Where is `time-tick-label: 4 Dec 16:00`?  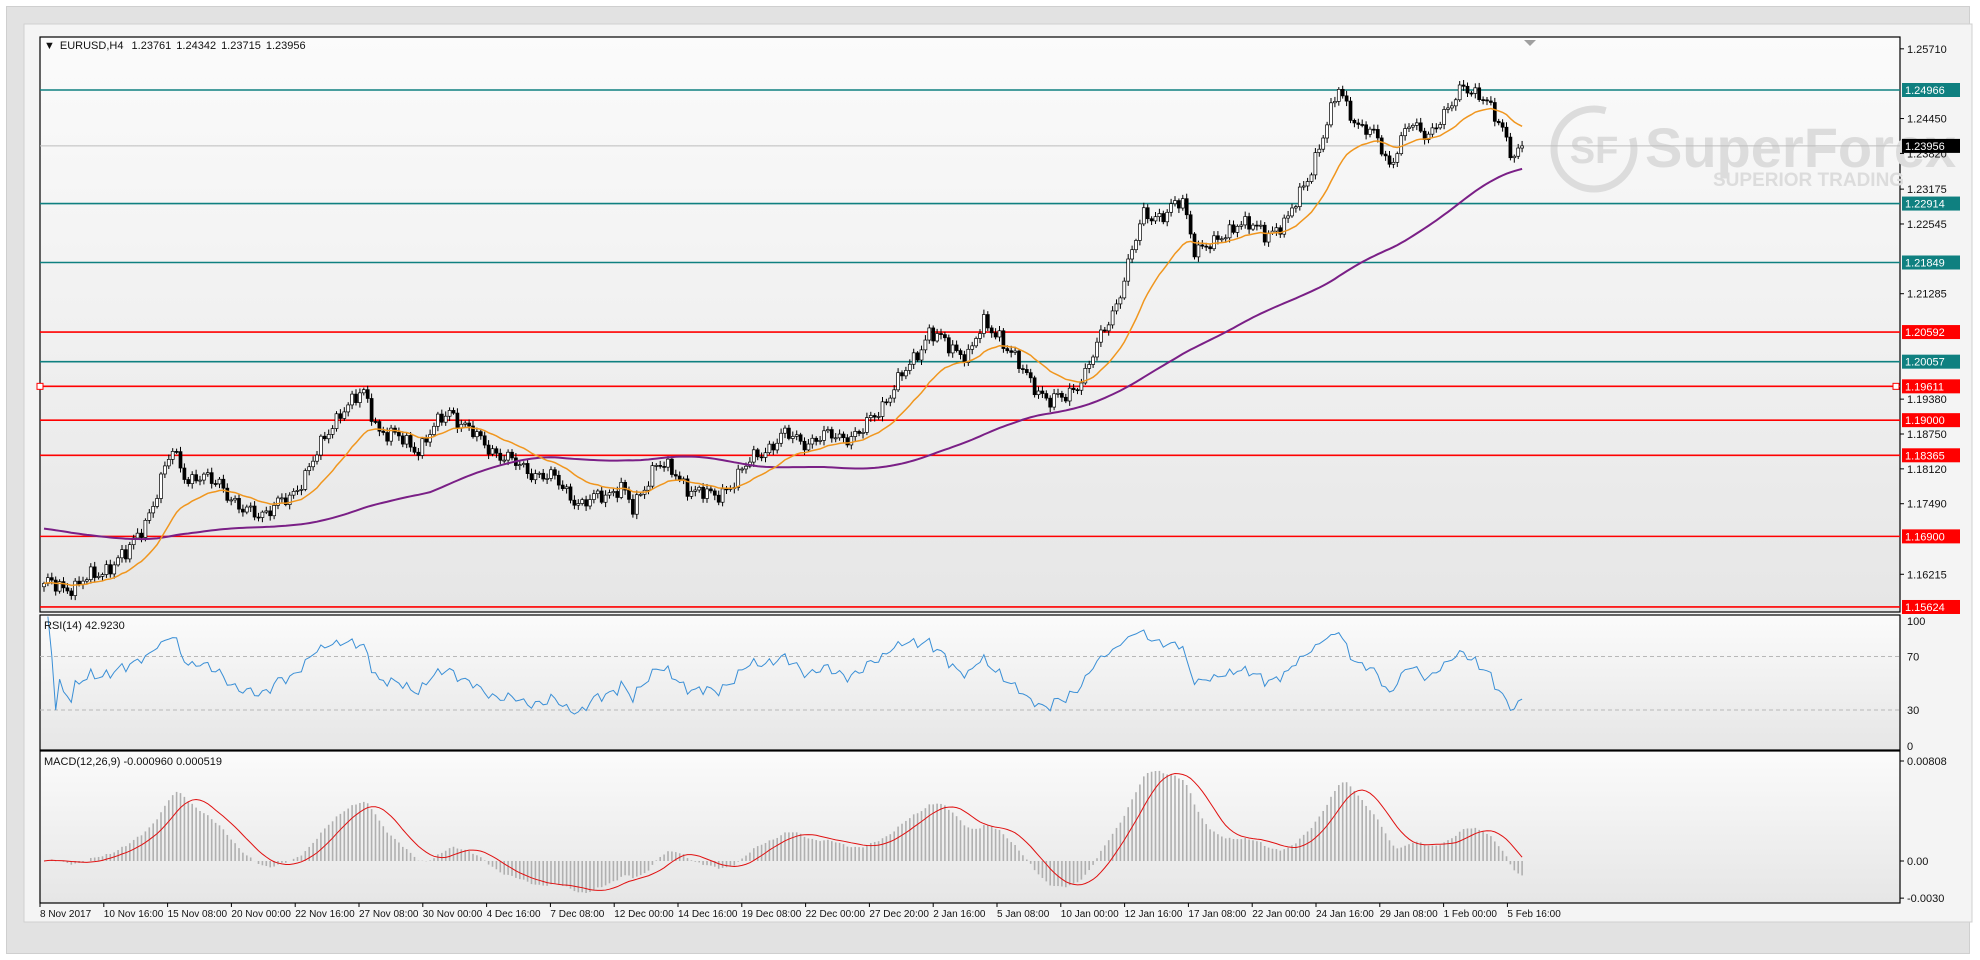 time-tick-label: 4 Dec 16:00 is located at coordinates (514, 914).